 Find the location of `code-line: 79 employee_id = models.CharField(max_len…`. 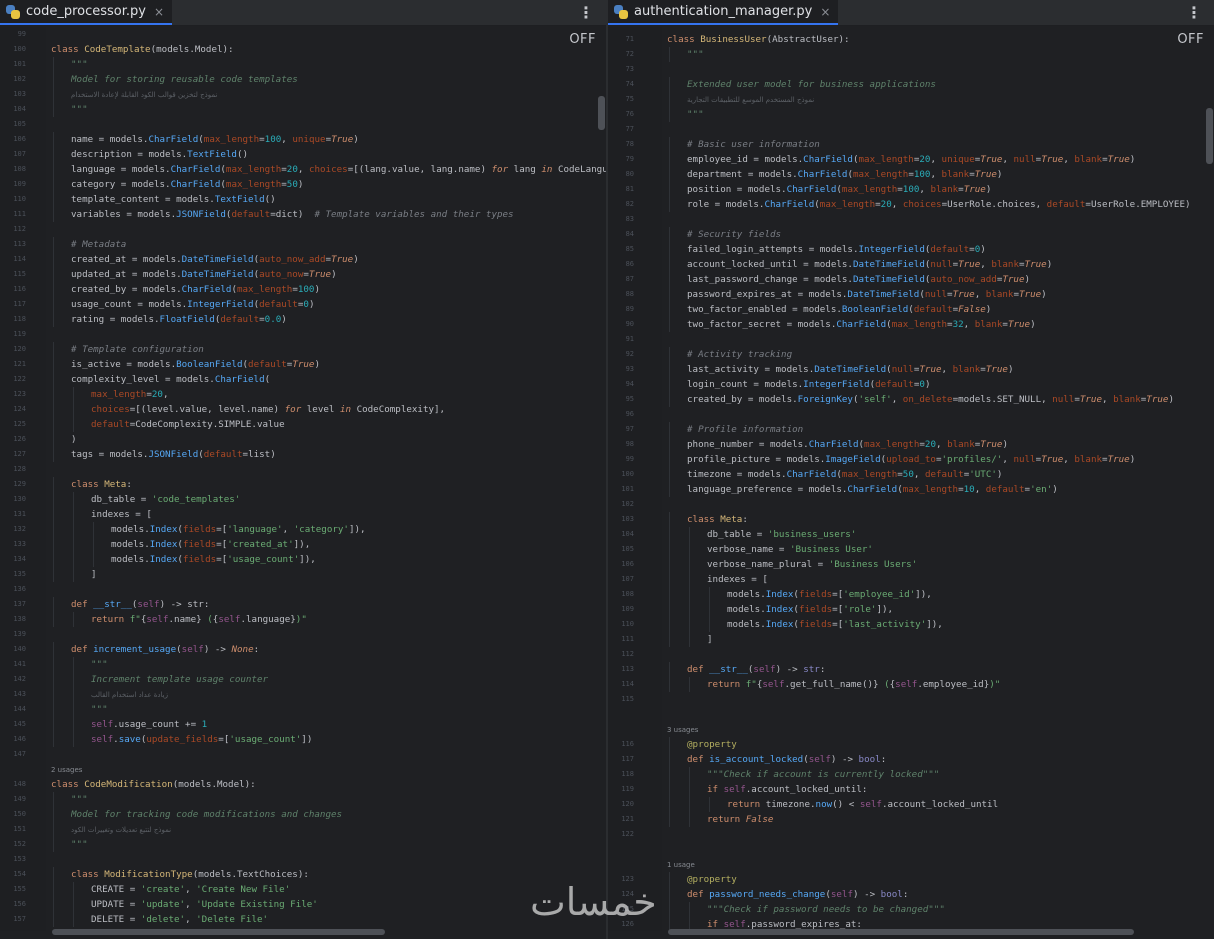

code-line: 79 employee_id = models.CharField(max_len… is located at coordinates (911, 159).